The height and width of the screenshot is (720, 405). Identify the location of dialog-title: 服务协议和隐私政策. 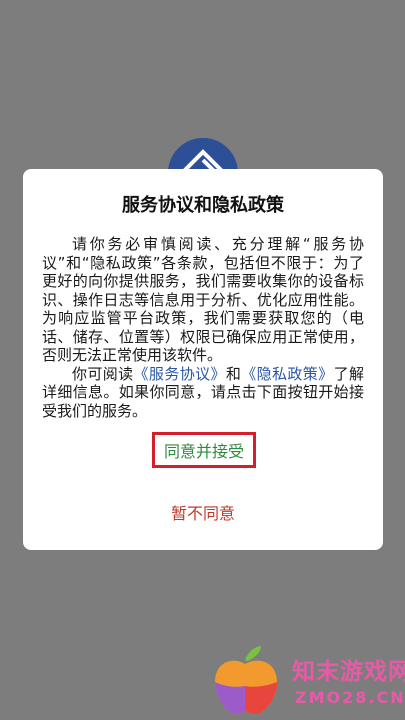
(203, 205).